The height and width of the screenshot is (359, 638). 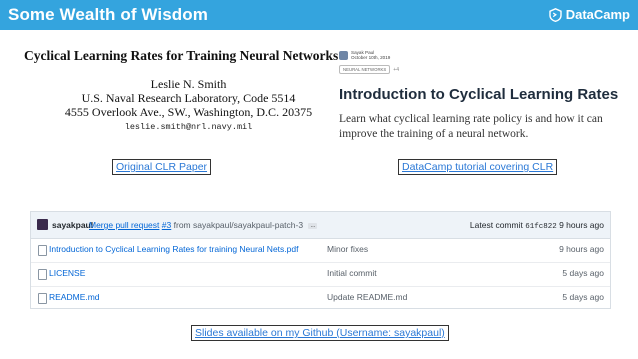 What do you see at coordinates (396, 70) in the screenshot?
I see `tag-more: +4` at bounding box center [396, 70].